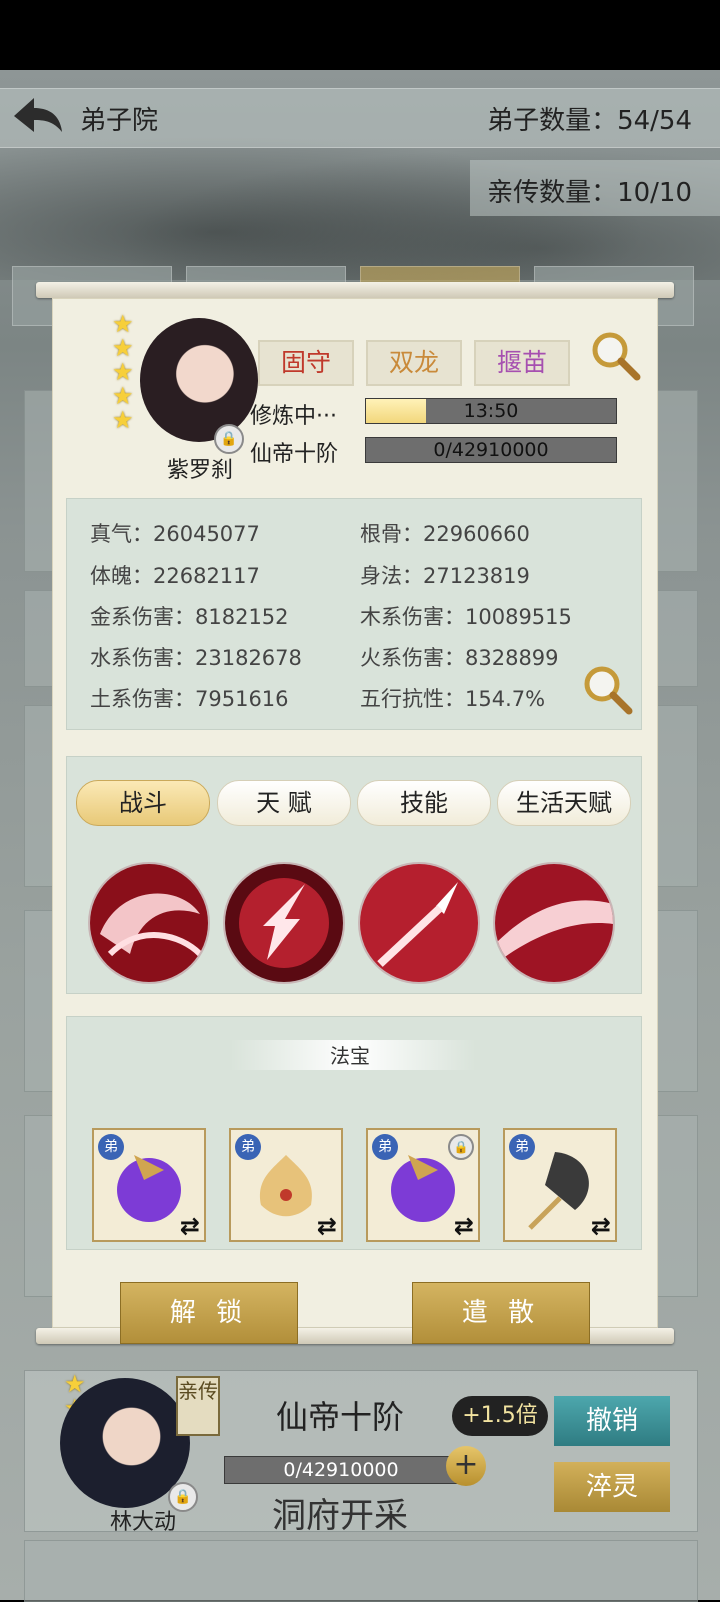 Image resolution: width=720 pixels, height=1602 pixels. I want to click on treasures-title: 法宝, so click(350, 1056).